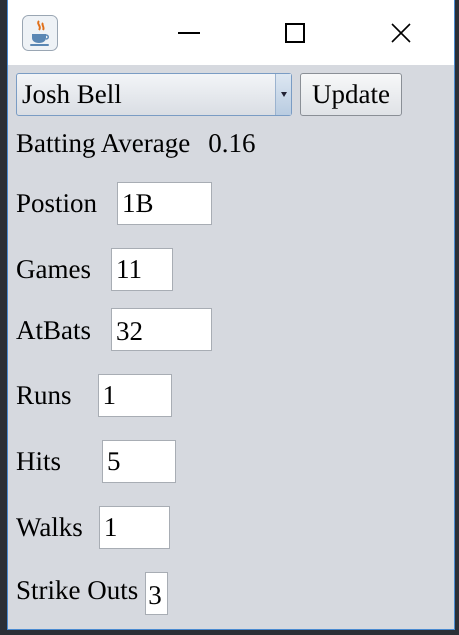 The height and width of the screenshot is (635, 459). Describe the element at coordinates (57, 203) in the screenshot. I see `field-label: Postion` at that location.